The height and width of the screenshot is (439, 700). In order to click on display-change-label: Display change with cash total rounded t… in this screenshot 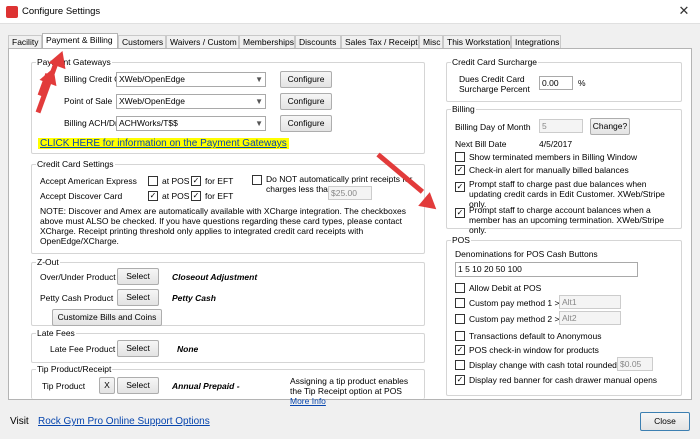, I will do `click(548, 365)`.